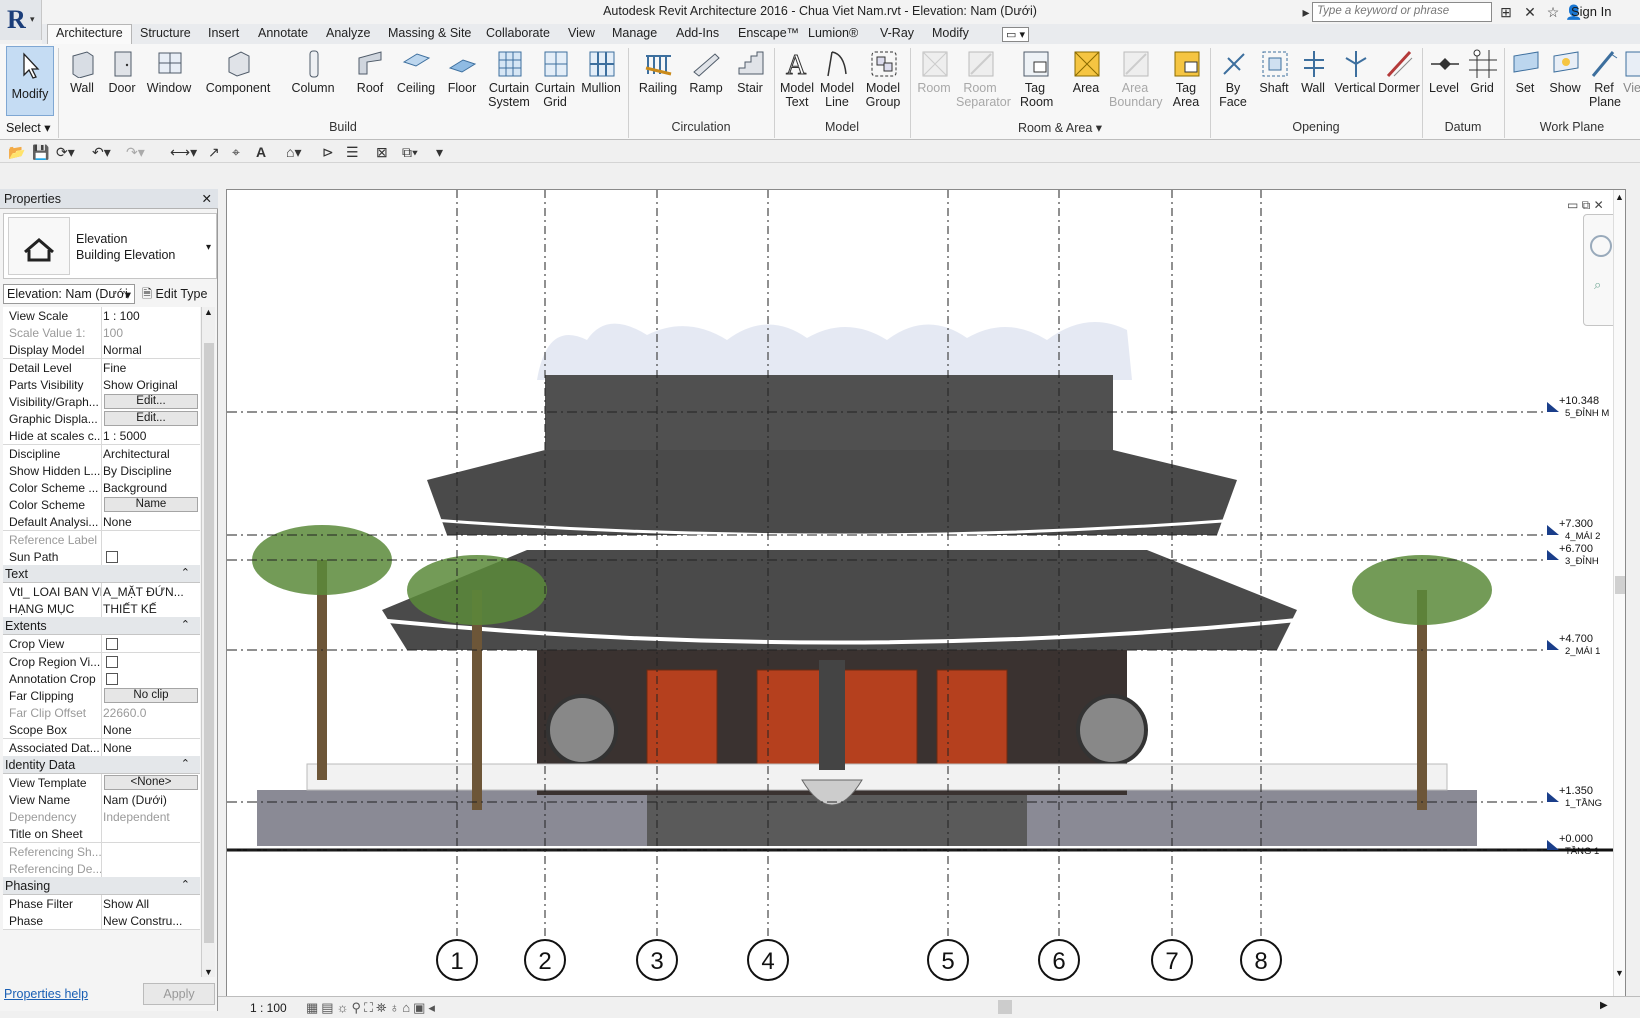 This screenshot has height=1018, width=1640. What do you see at coordinates (101, 556) in the screenshot?
I see `property-row: Sun Path` at bounding box center [101, 556].